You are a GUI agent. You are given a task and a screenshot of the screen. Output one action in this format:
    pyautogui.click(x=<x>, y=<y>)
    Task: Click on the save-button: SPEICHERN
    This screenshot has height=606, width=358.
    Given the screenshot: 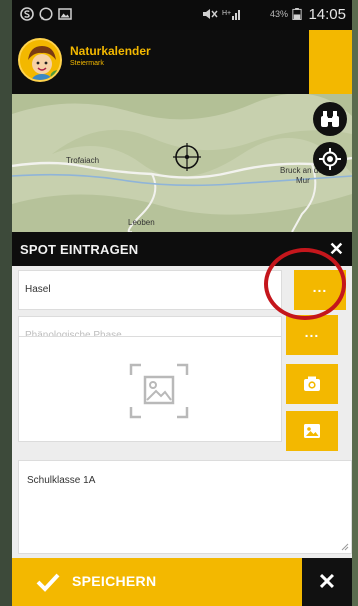 What is the action you would take?
    pyautogui.click(x=157, y=582)
    